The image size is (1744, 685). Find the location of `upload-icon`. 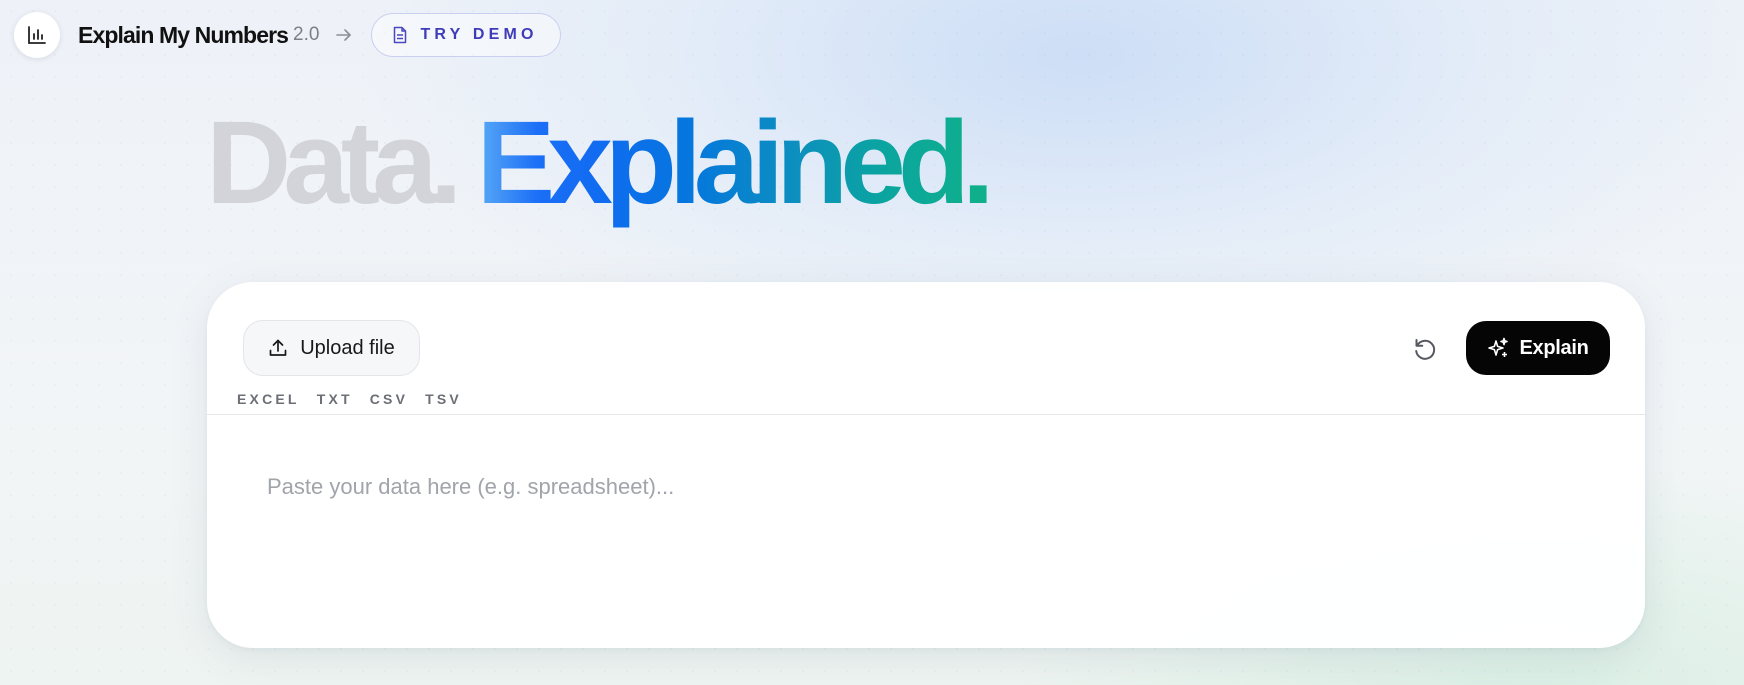

upload-icon is located at coordinates (278, 347).